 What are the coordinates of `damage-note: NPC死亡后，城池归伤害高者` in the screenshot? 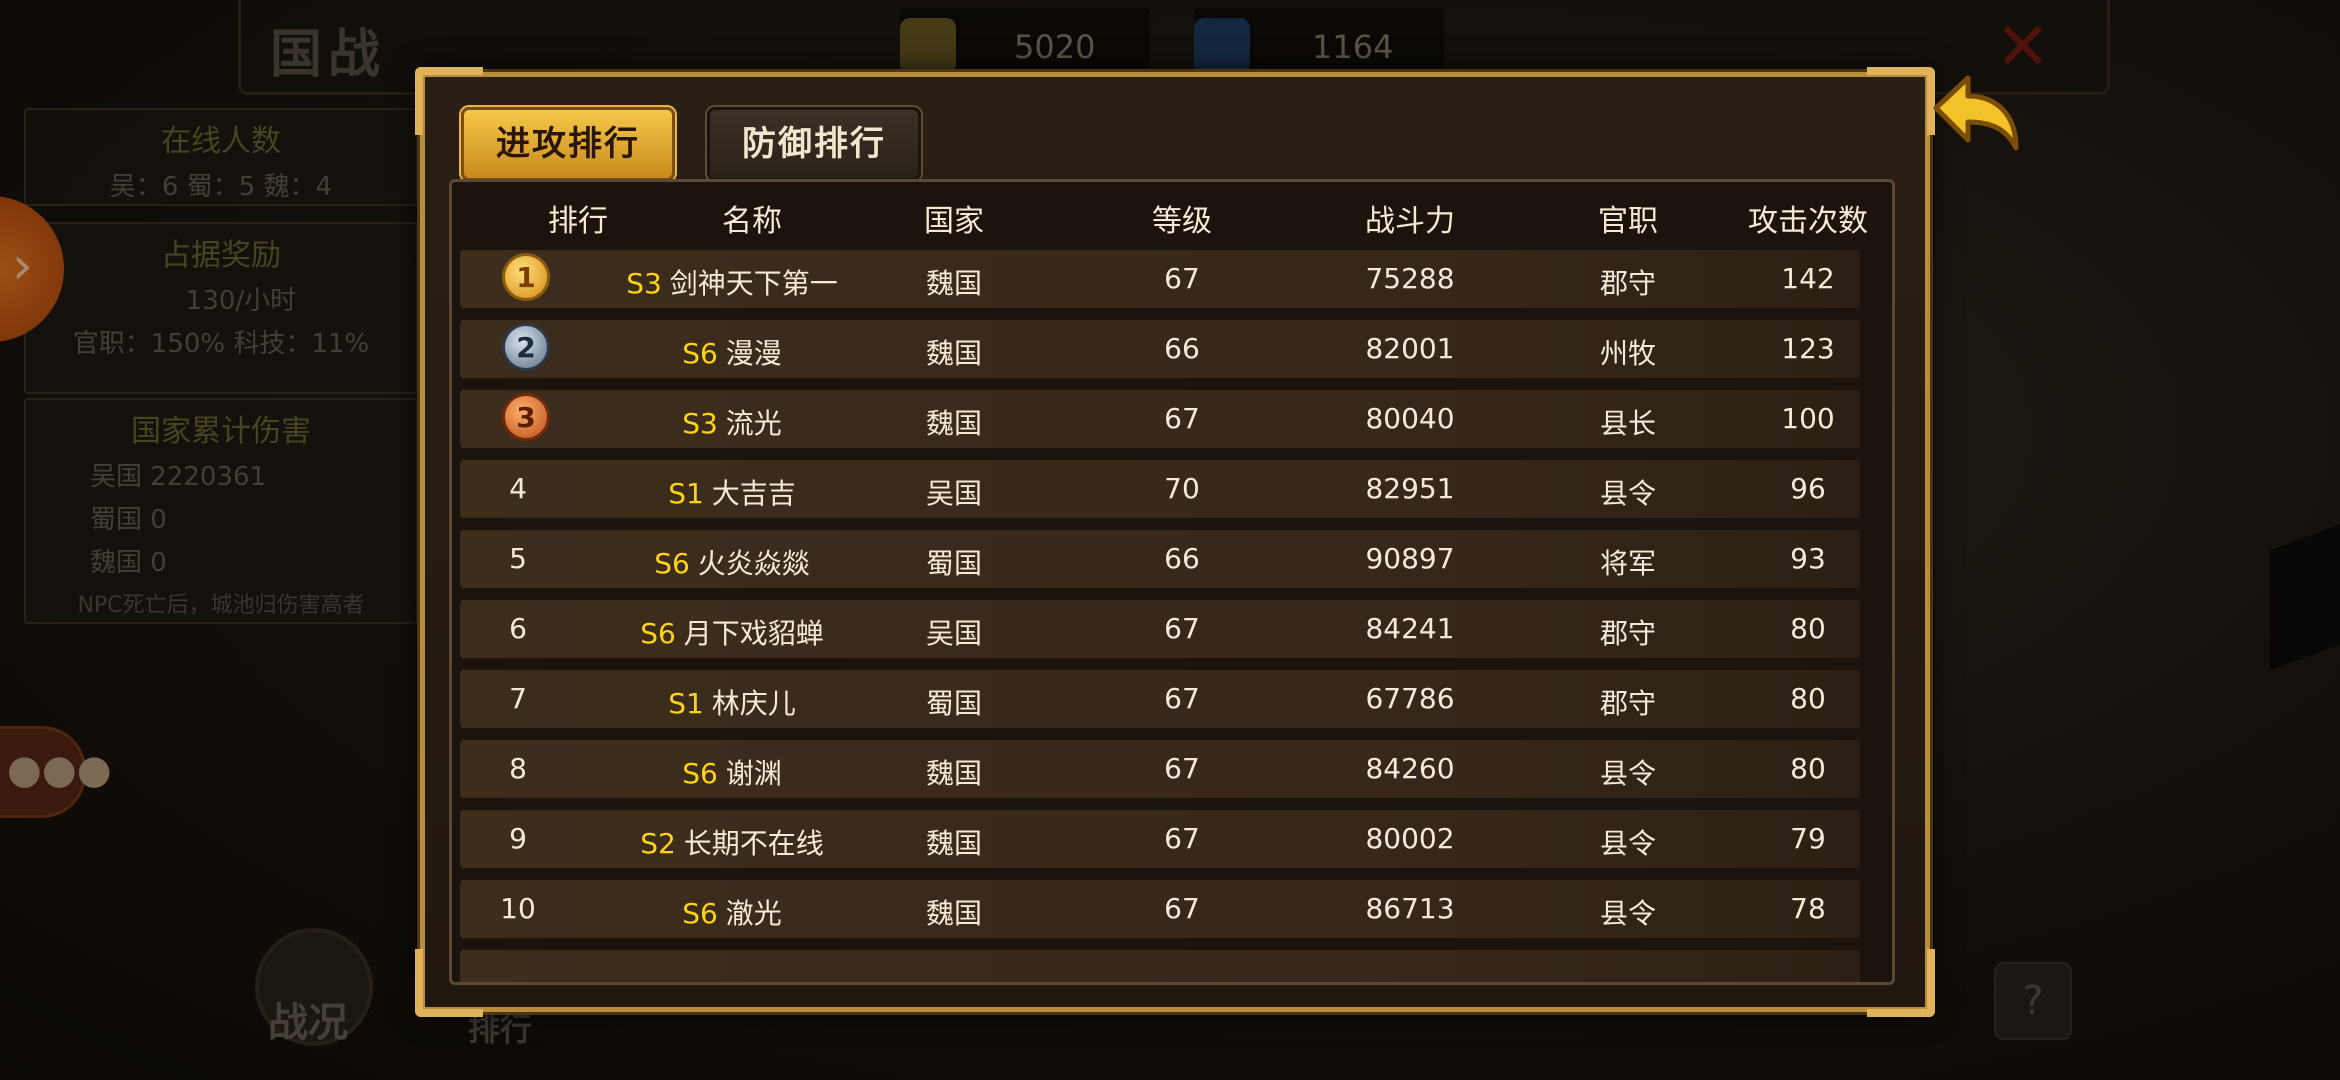 It's located at (221, 605).